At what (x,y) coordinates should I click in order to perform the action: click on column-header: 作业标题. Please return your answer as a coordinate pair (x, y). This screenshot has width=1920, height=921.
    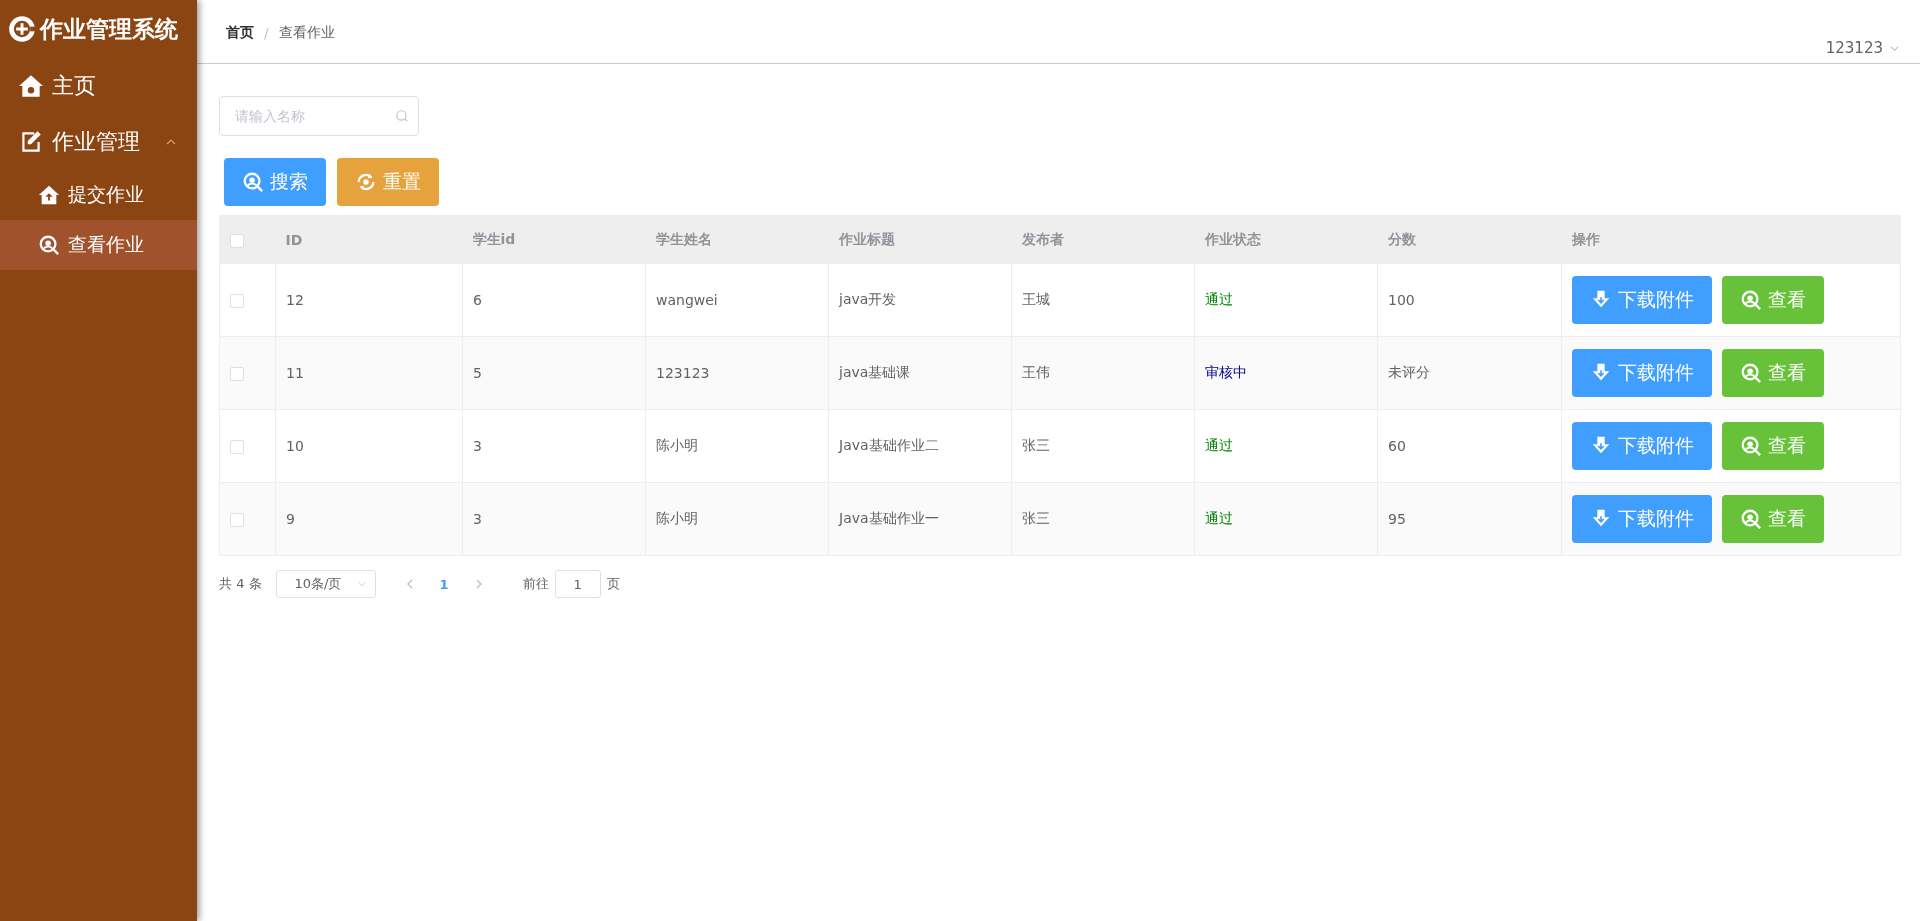
    Looking at the image, I should click on (866, 238).